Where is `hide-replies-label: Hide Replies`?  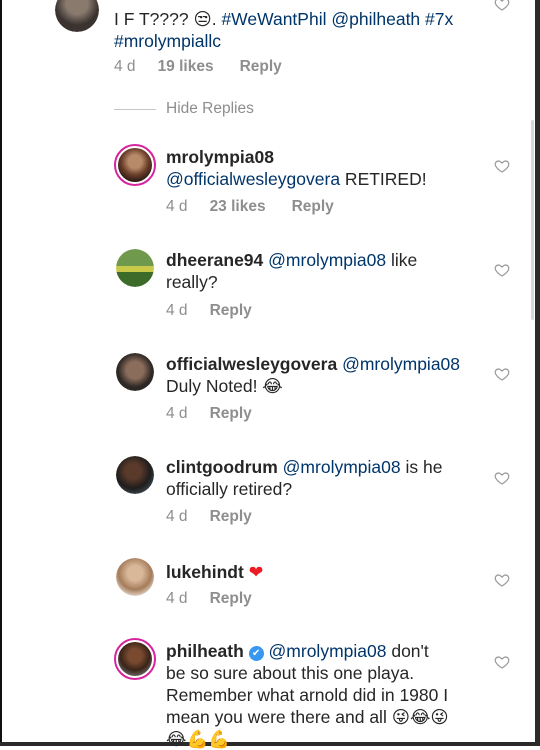
hide-replies-label: Hide Replies is located at coordinates (210, 109).